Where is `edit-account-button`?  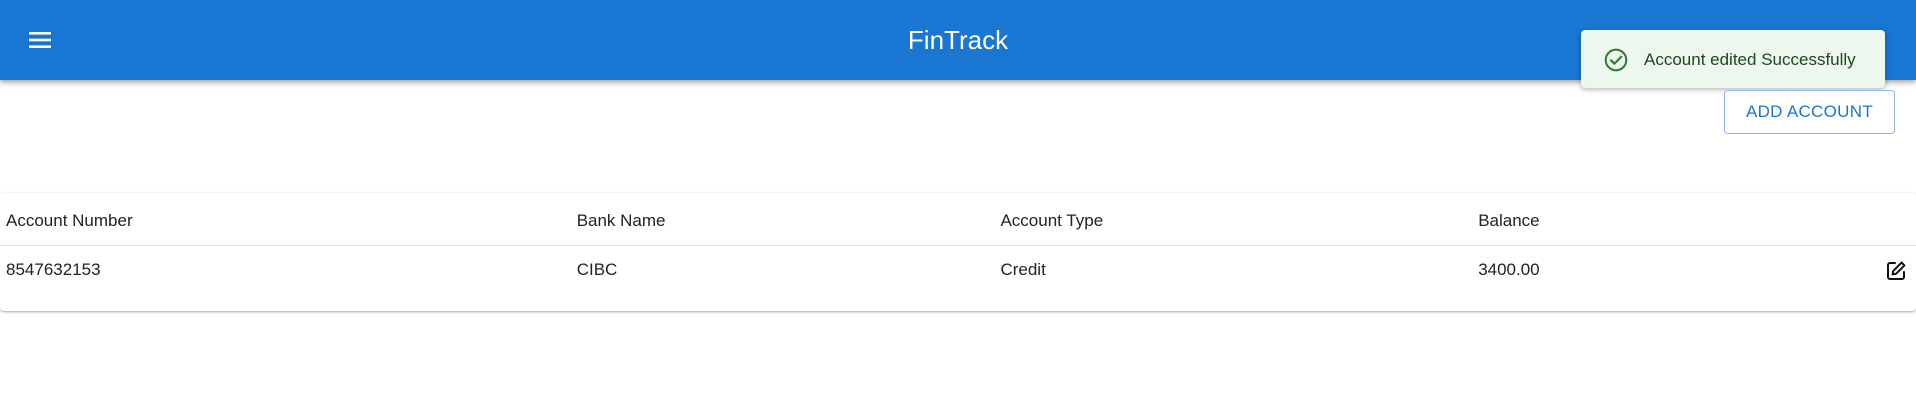 edit-account-button is located at coordinates (1896, 271).